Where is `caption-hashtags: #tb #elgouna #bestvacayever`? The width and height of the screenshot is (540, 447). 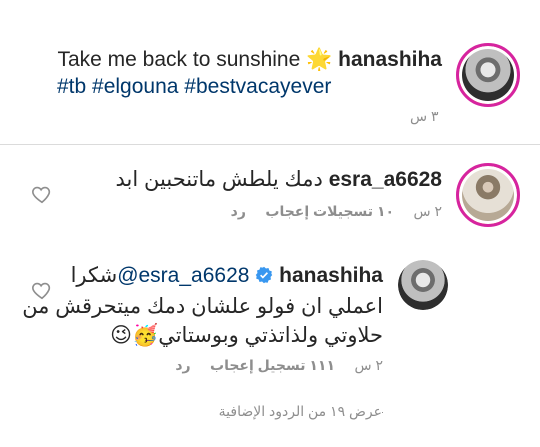
caption-hashtags: #tb #elgouna #bestvacayever is located at coordinates (194, 87).